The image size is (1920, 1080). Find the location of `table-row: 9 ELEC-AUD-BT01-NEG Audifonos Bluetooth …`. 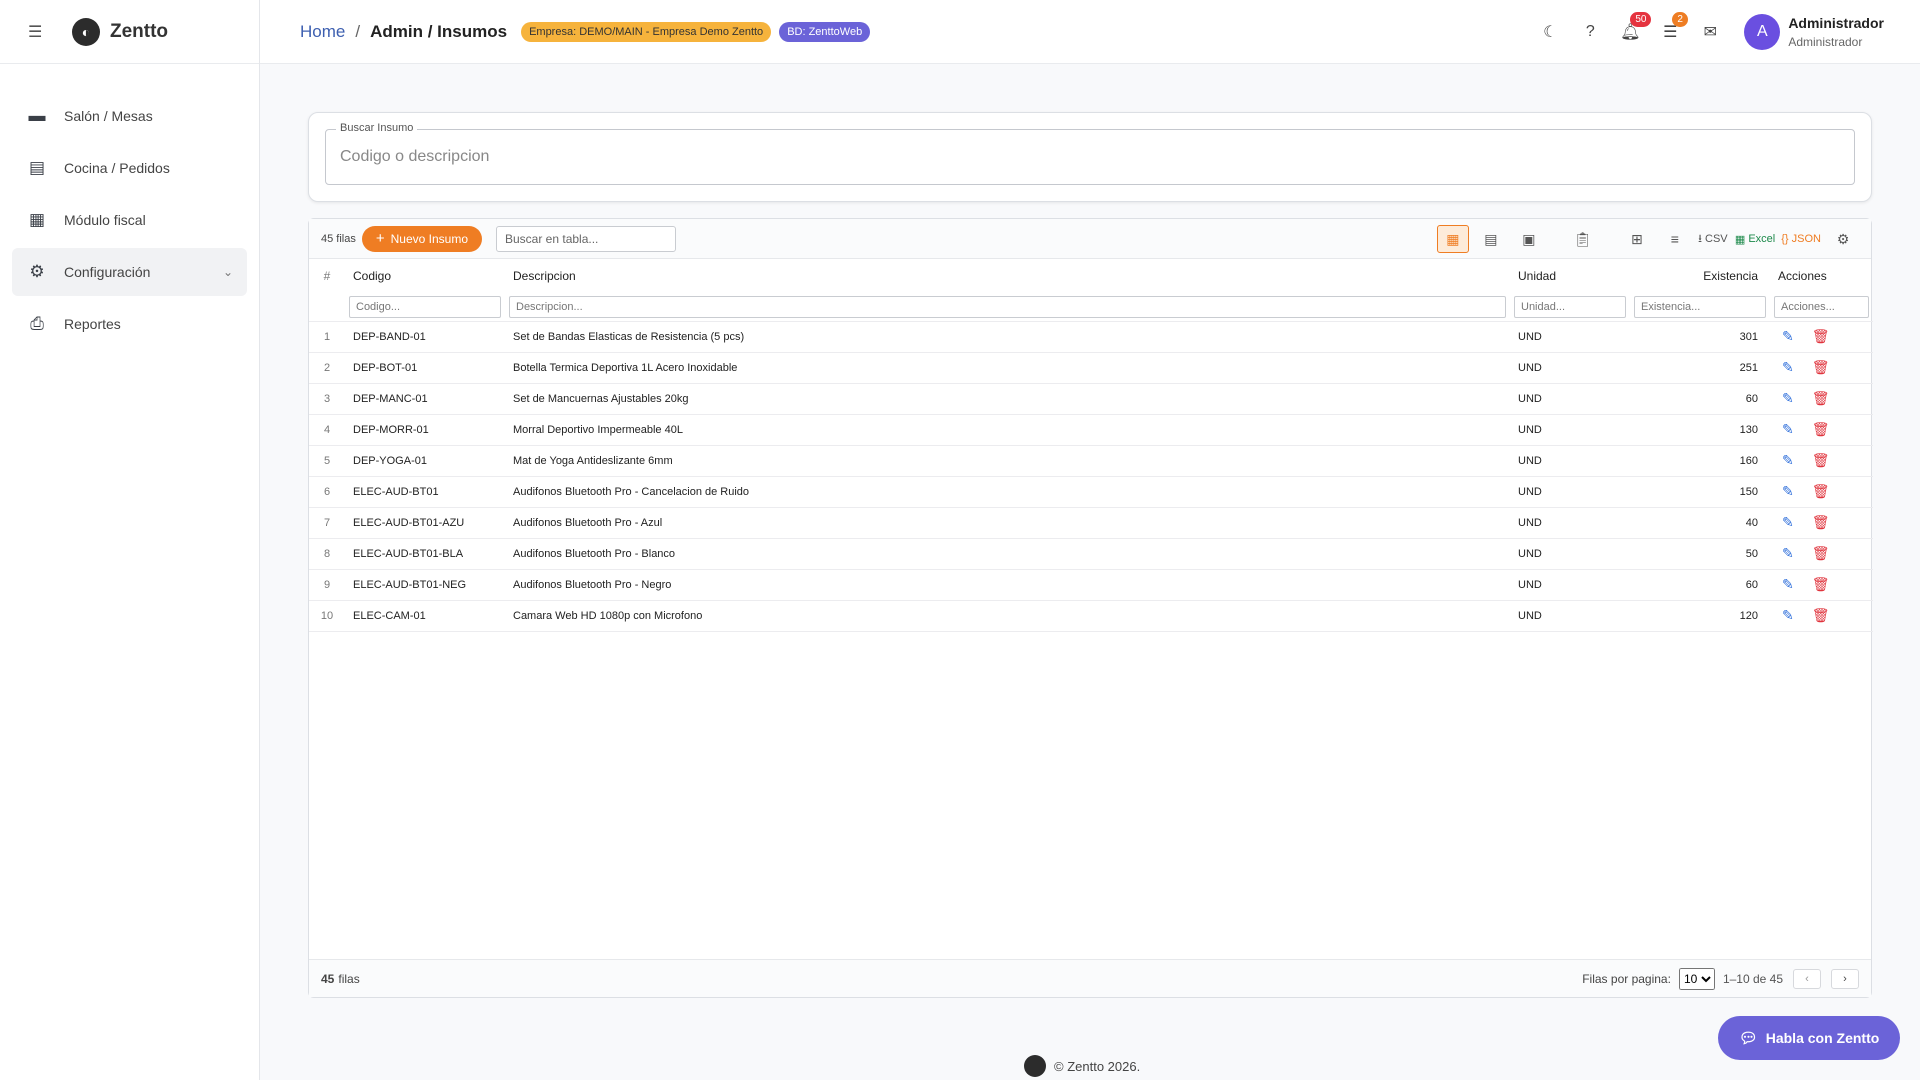

table-row: 9 ELEC-AUD-BT01-NEG Audifonos Bluetooth … is located at coordinates (1091, 584).